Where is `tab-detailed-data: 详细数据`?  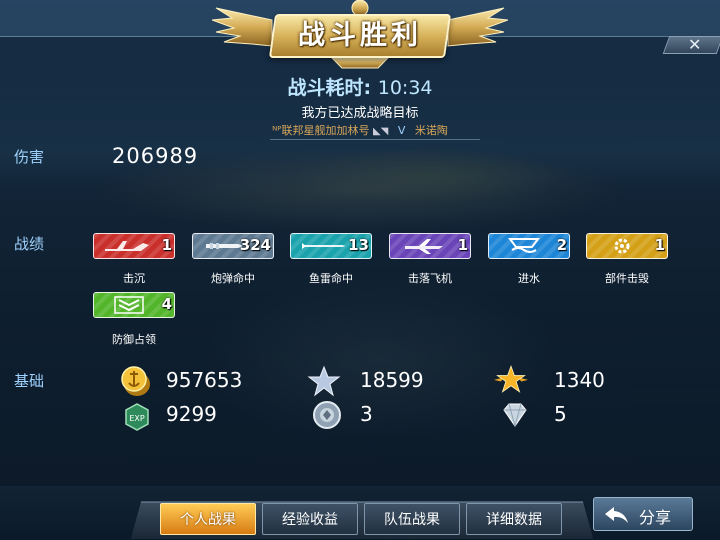 tab-detailed-data: 详细数据 is located at coordinates (514, 519).